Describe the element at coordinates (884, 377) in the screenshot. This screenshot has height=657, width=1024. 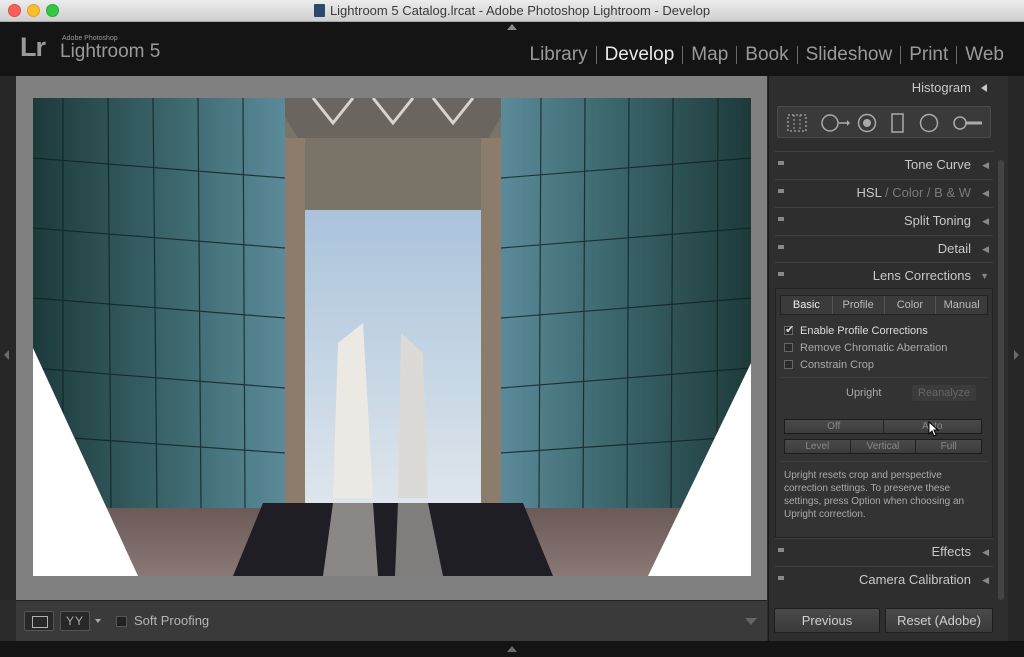
I see `divider` at that location.